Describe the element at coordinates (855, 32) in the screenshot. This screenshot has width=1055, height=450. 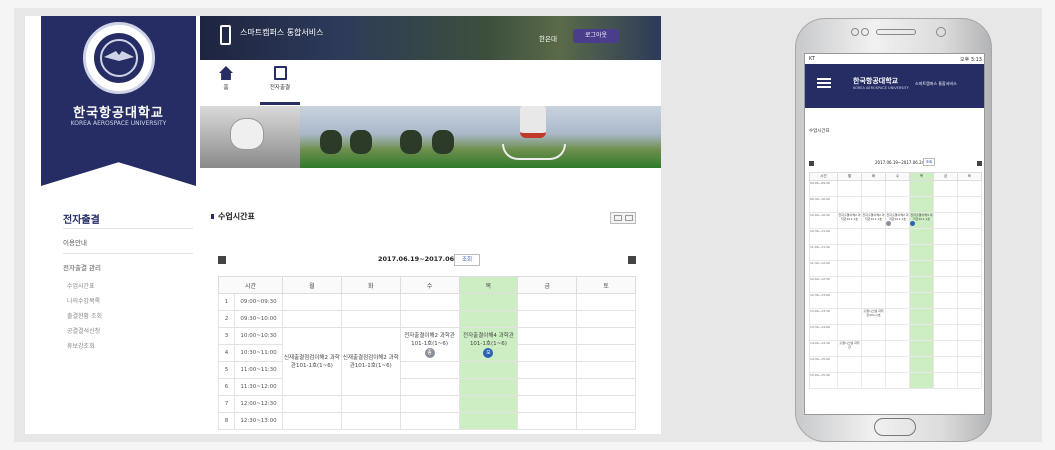
I see `camera-icon` at that location.